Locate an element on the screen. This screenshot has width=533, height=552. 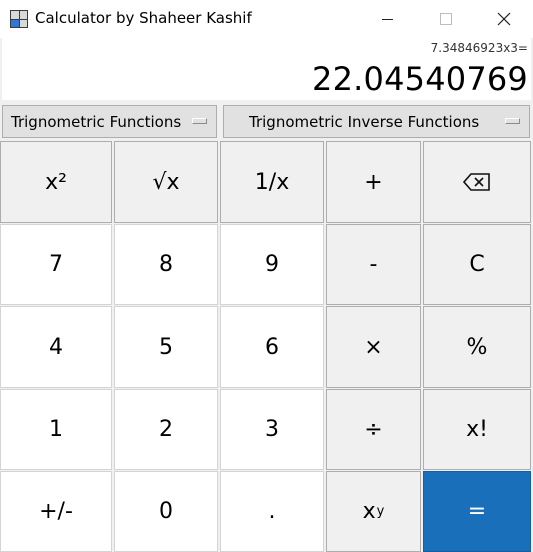
digit-1-button: 1 is located at coordinates (56, 429).